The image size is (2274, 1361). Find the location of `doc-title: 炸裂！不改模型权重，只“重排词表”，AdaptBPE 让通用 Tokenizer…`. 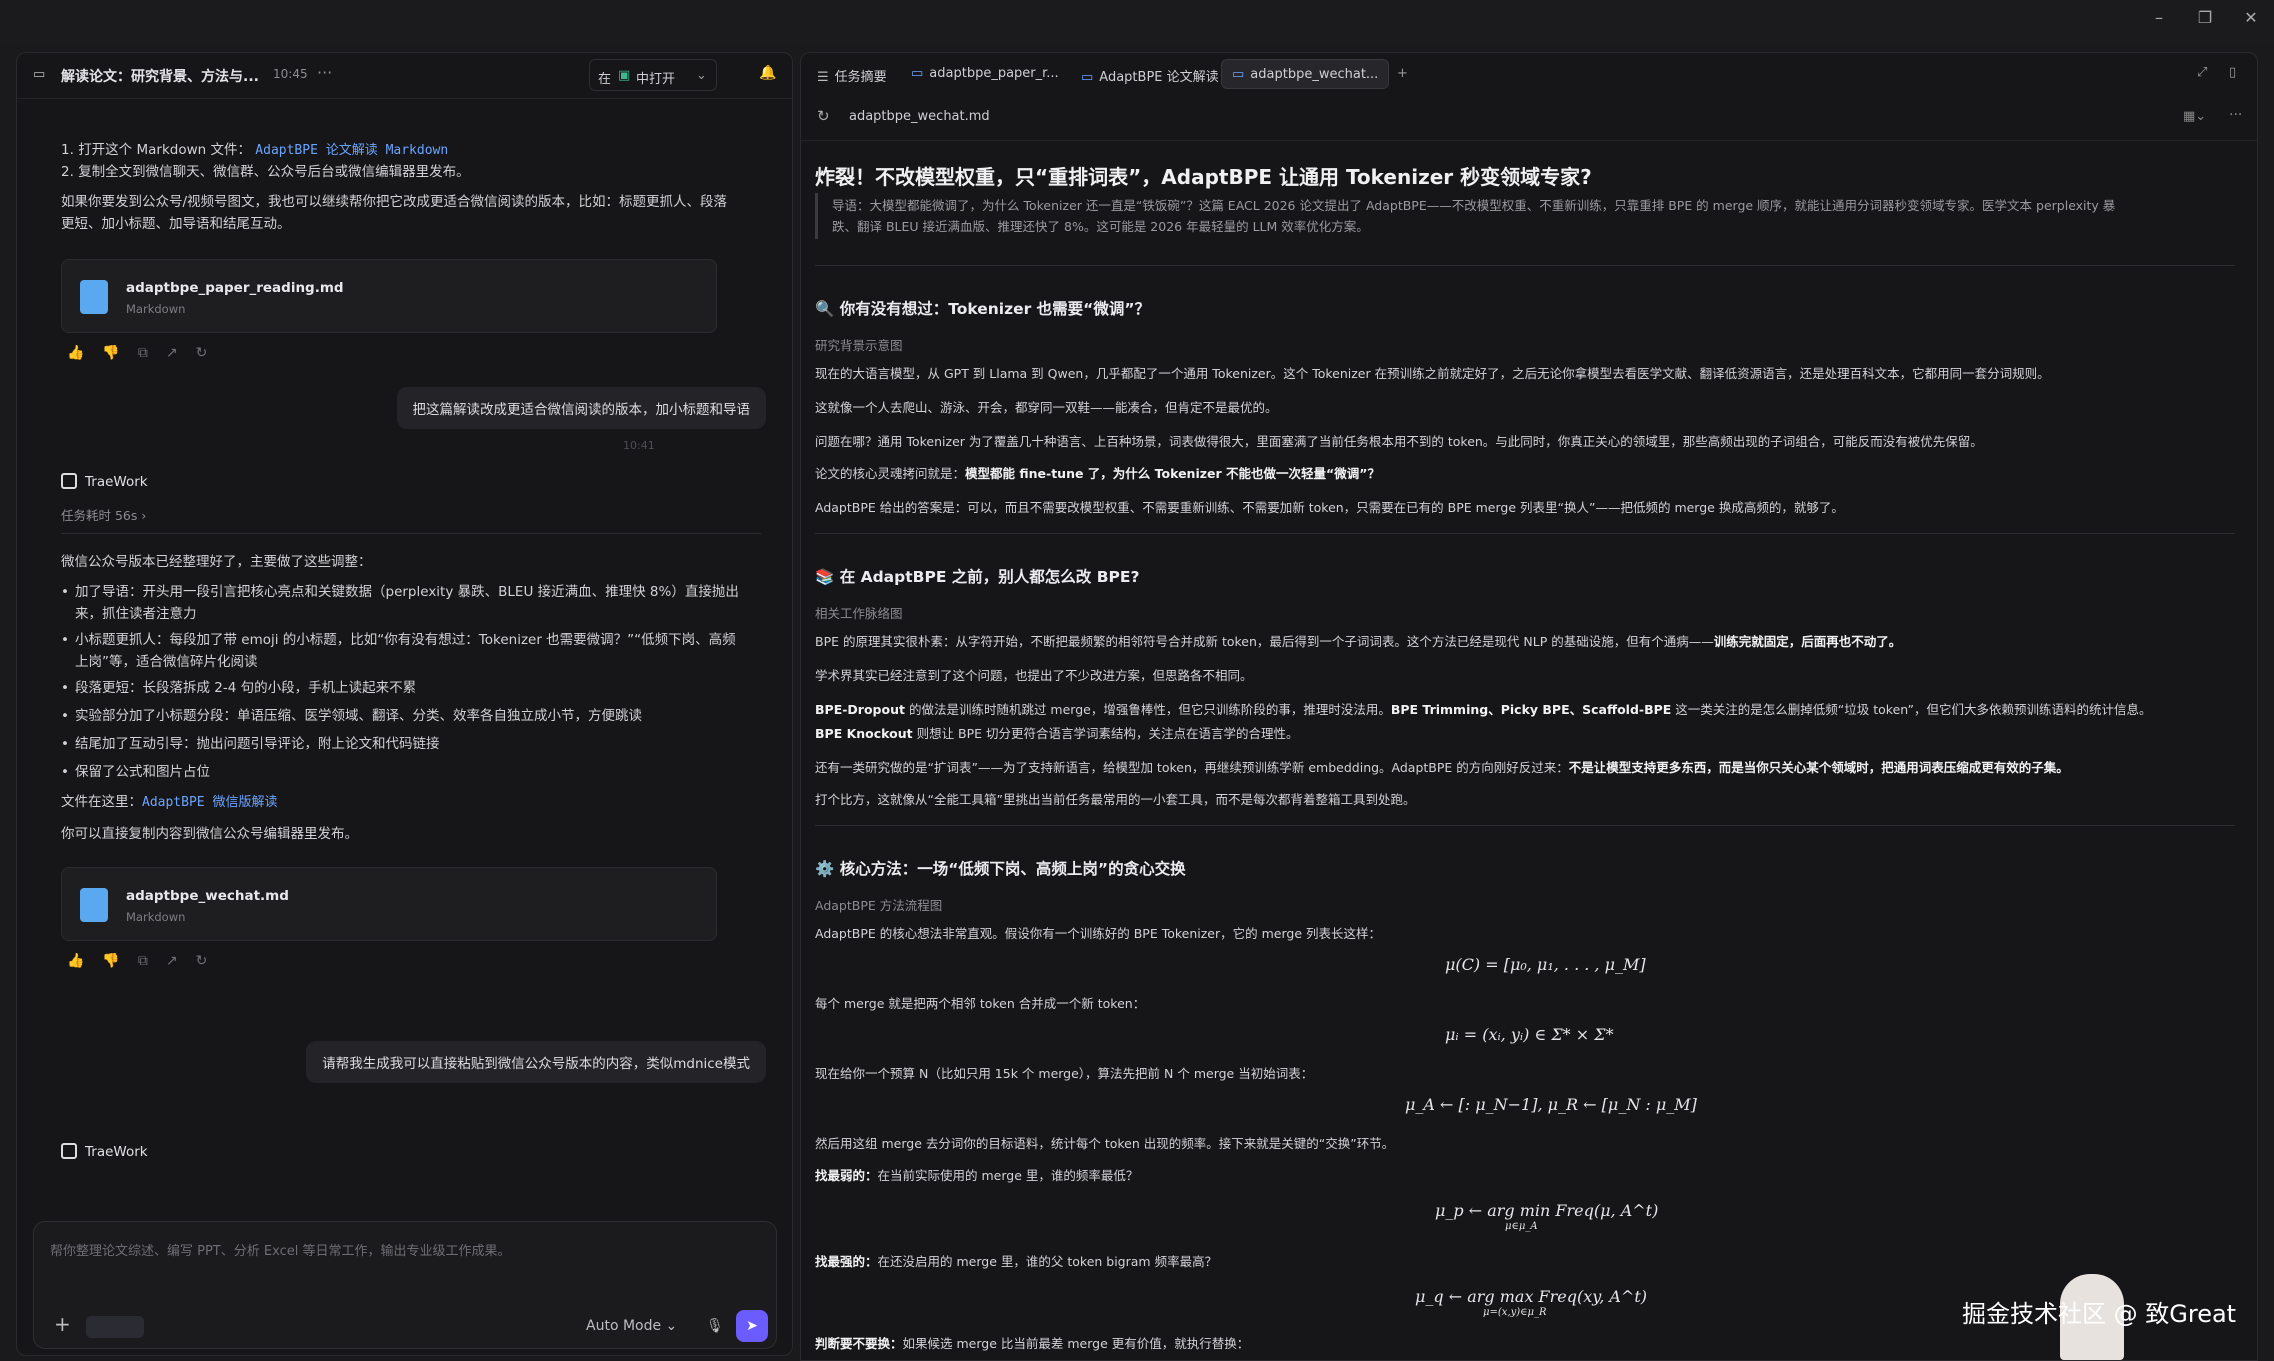

doc-title: 炸裂！不改模型权重，只“重排词表”，AdaptBPE 让通用 Tokenizer… is located at coordinates (1203, 177).